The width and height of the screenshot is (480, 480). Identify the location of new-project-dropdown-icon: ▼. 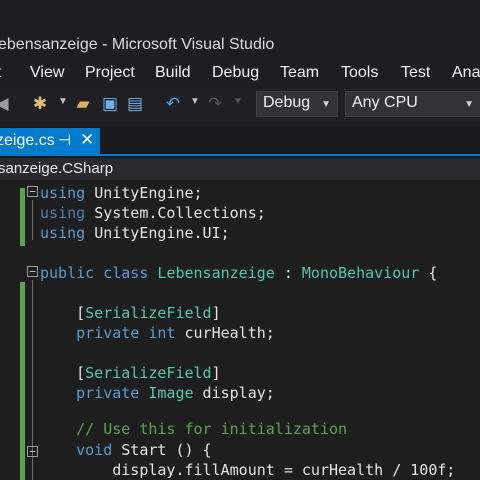
(63, 101).